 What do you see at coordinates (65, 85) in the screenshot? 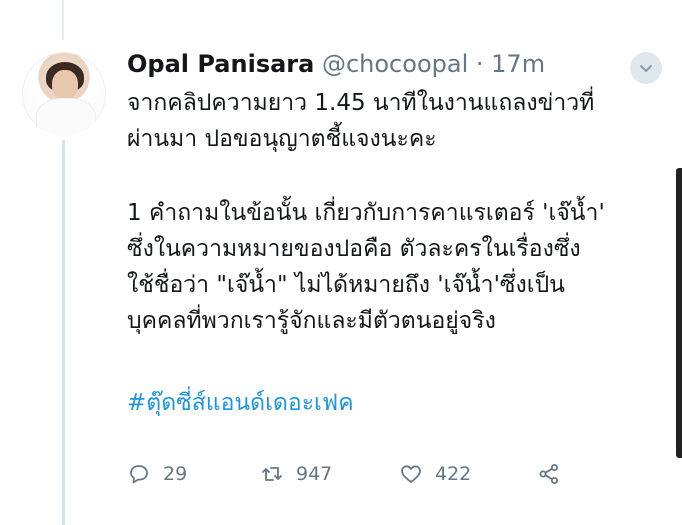
I see `avatar-face` at bounding box center [65, 85].